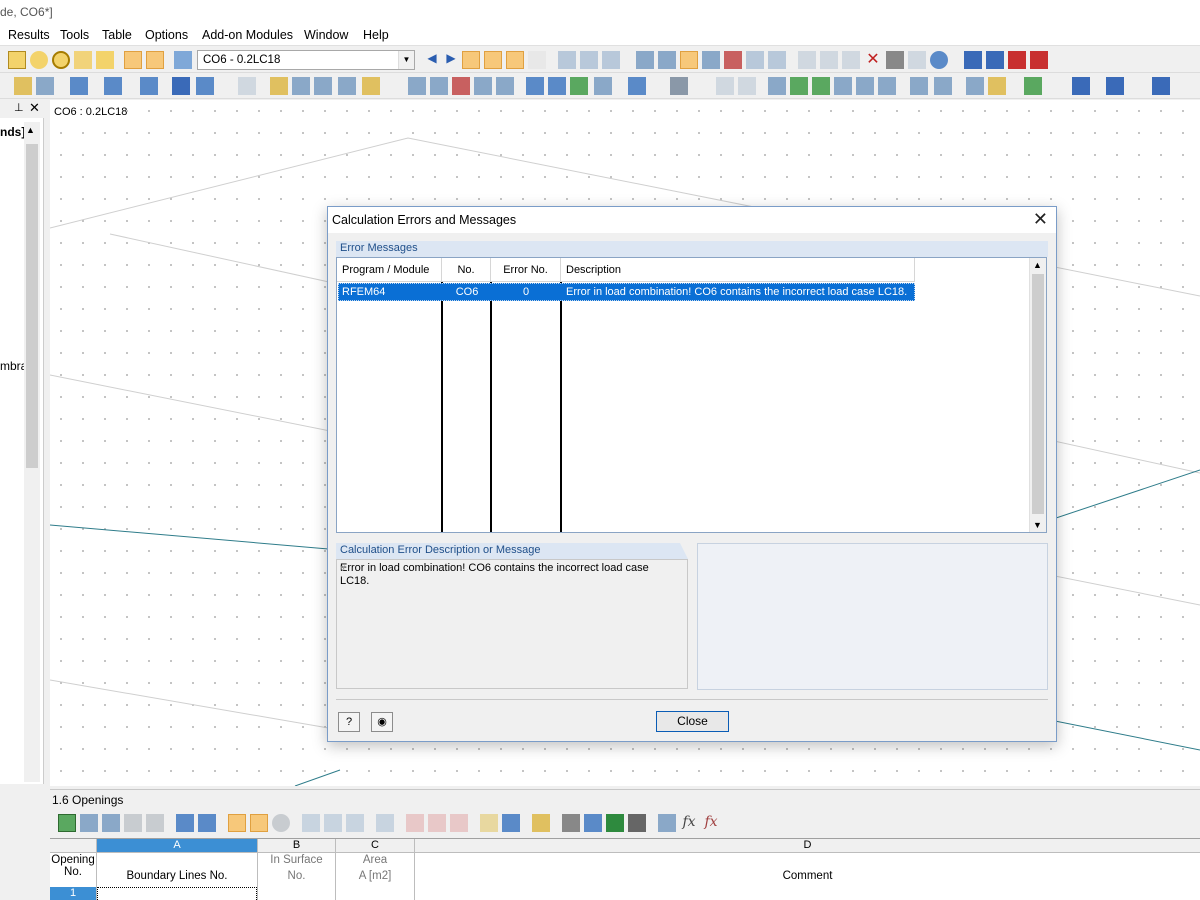  What do you see at coordinates (711, 823) in the screenshot?
I see `function-clear-icon: fx` at bounding box center [711, 823].